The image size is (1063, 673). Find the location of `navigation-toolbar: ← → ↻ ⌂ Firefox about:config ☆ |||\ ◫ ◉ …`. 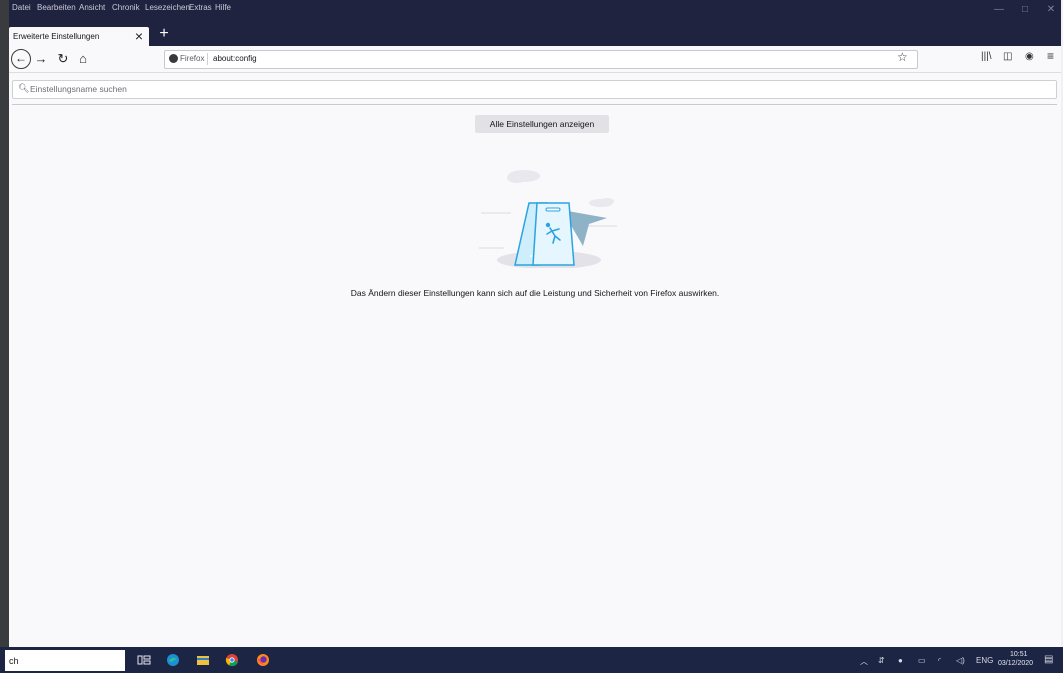

navigation-toolbar: ← → ↻ ⌂ Firefox about:config ☆ |||\ ◫ ◉ … is located at coordinates (536, 59).